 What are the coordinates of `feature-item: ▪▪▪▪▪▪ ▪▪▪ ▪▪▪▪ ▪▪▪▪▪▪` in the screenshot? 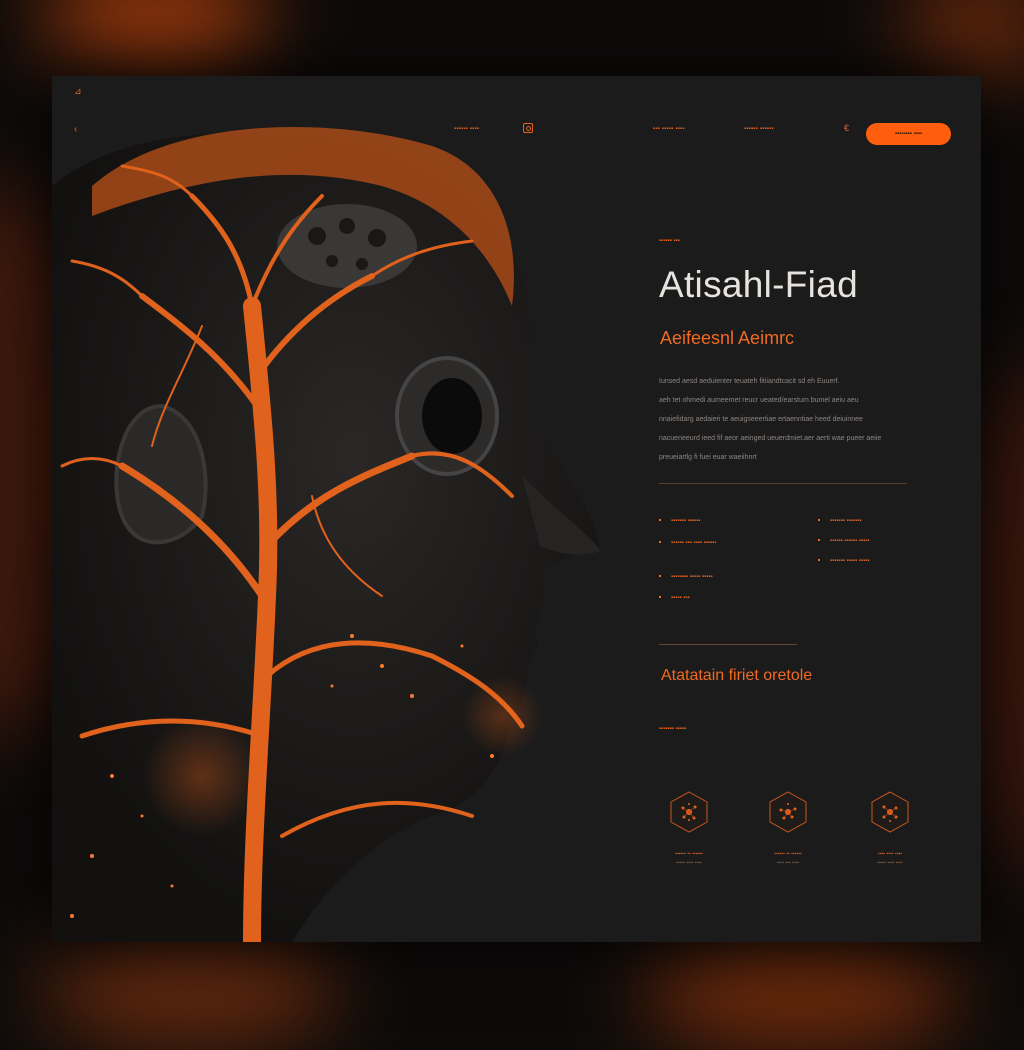 It's located at (687, 543).